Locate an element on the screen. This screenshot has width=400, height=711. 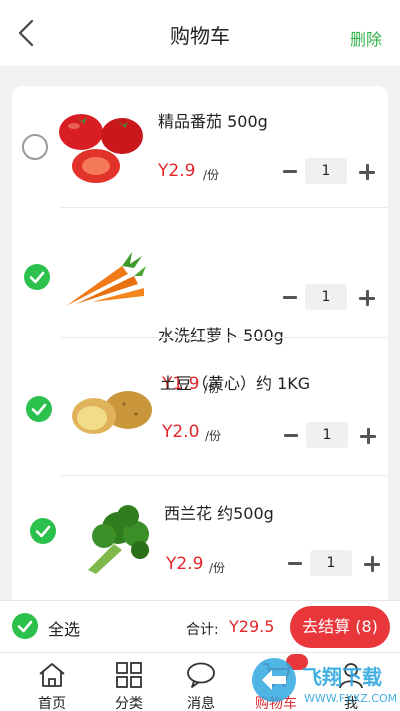
delete-button: 删除 is located at coordinates (366, 38).